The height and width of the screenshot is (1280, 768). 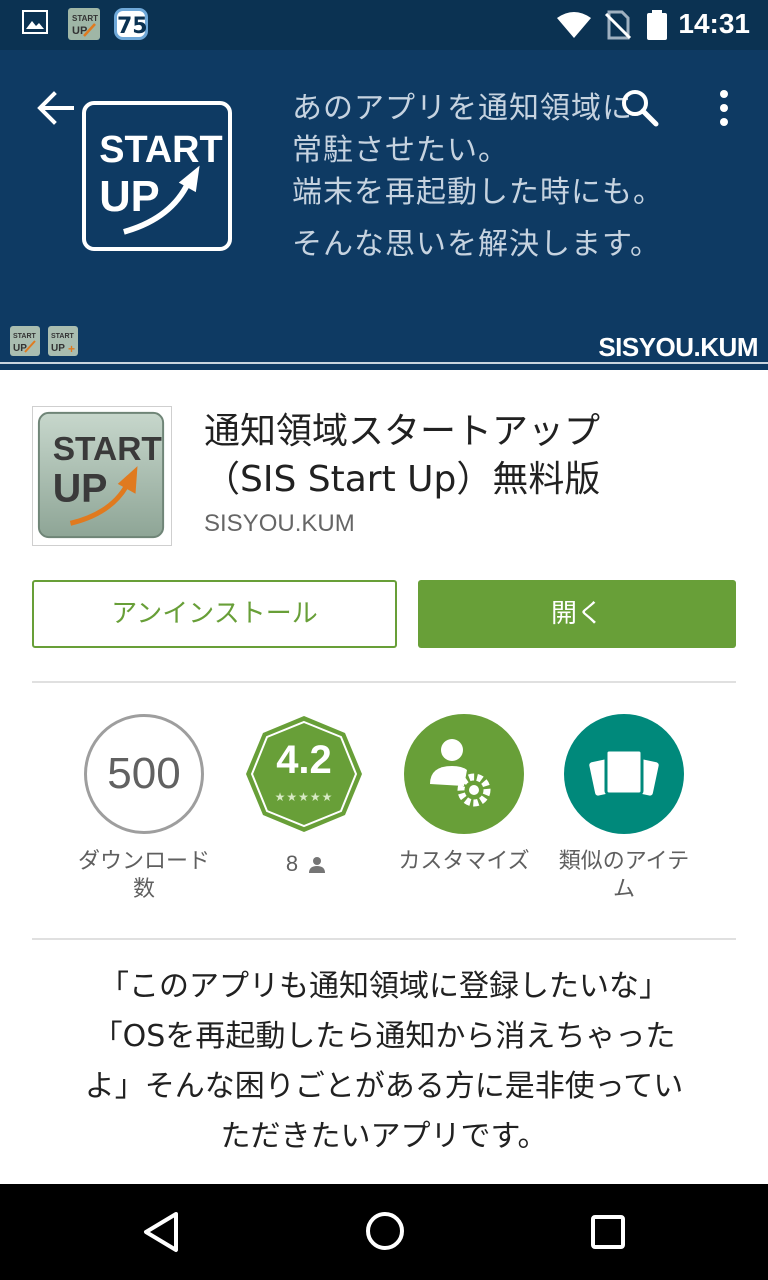 What do you see at coordinates (25, 341) in the screenshot?
I see `startup-mini-icon: START UP` at bounding box center [25, 341].